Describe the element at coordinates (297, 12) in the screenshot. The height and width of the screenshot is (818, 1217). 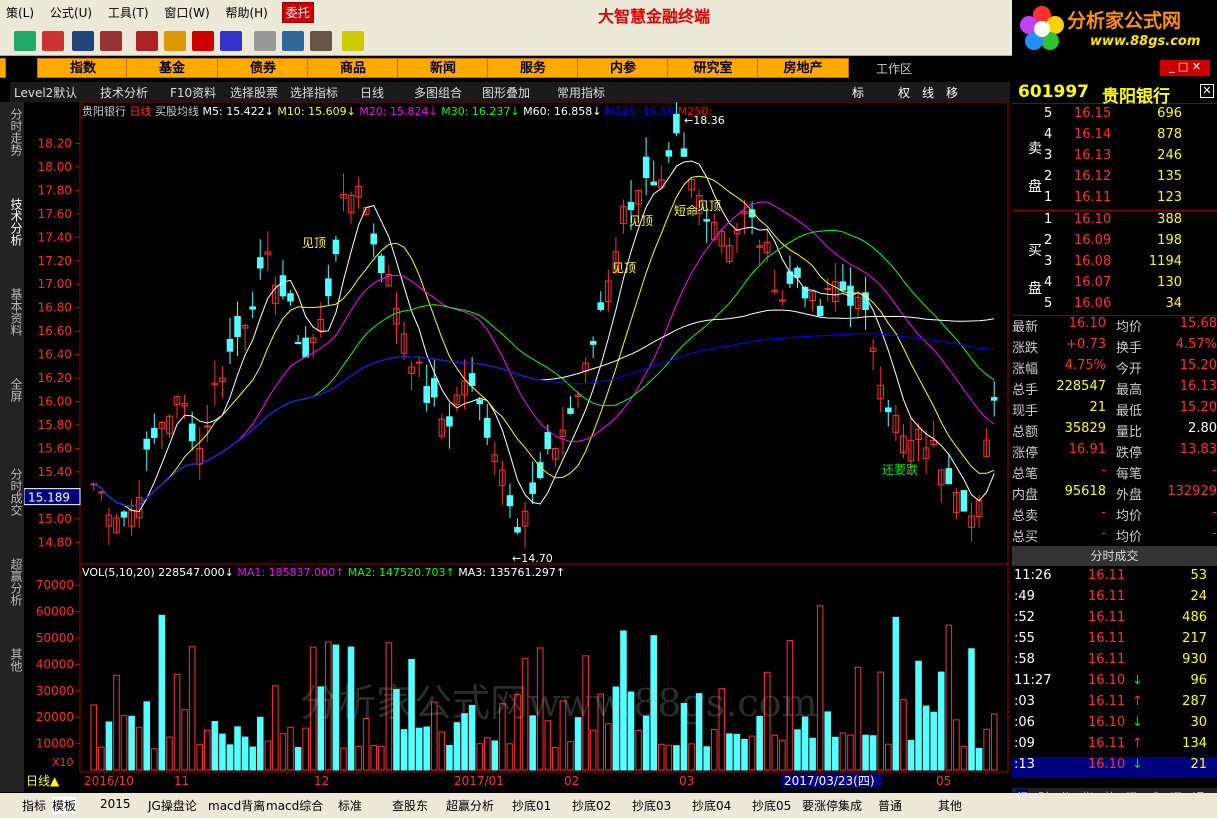
I see `menu-trade-button: 委托` at that location.